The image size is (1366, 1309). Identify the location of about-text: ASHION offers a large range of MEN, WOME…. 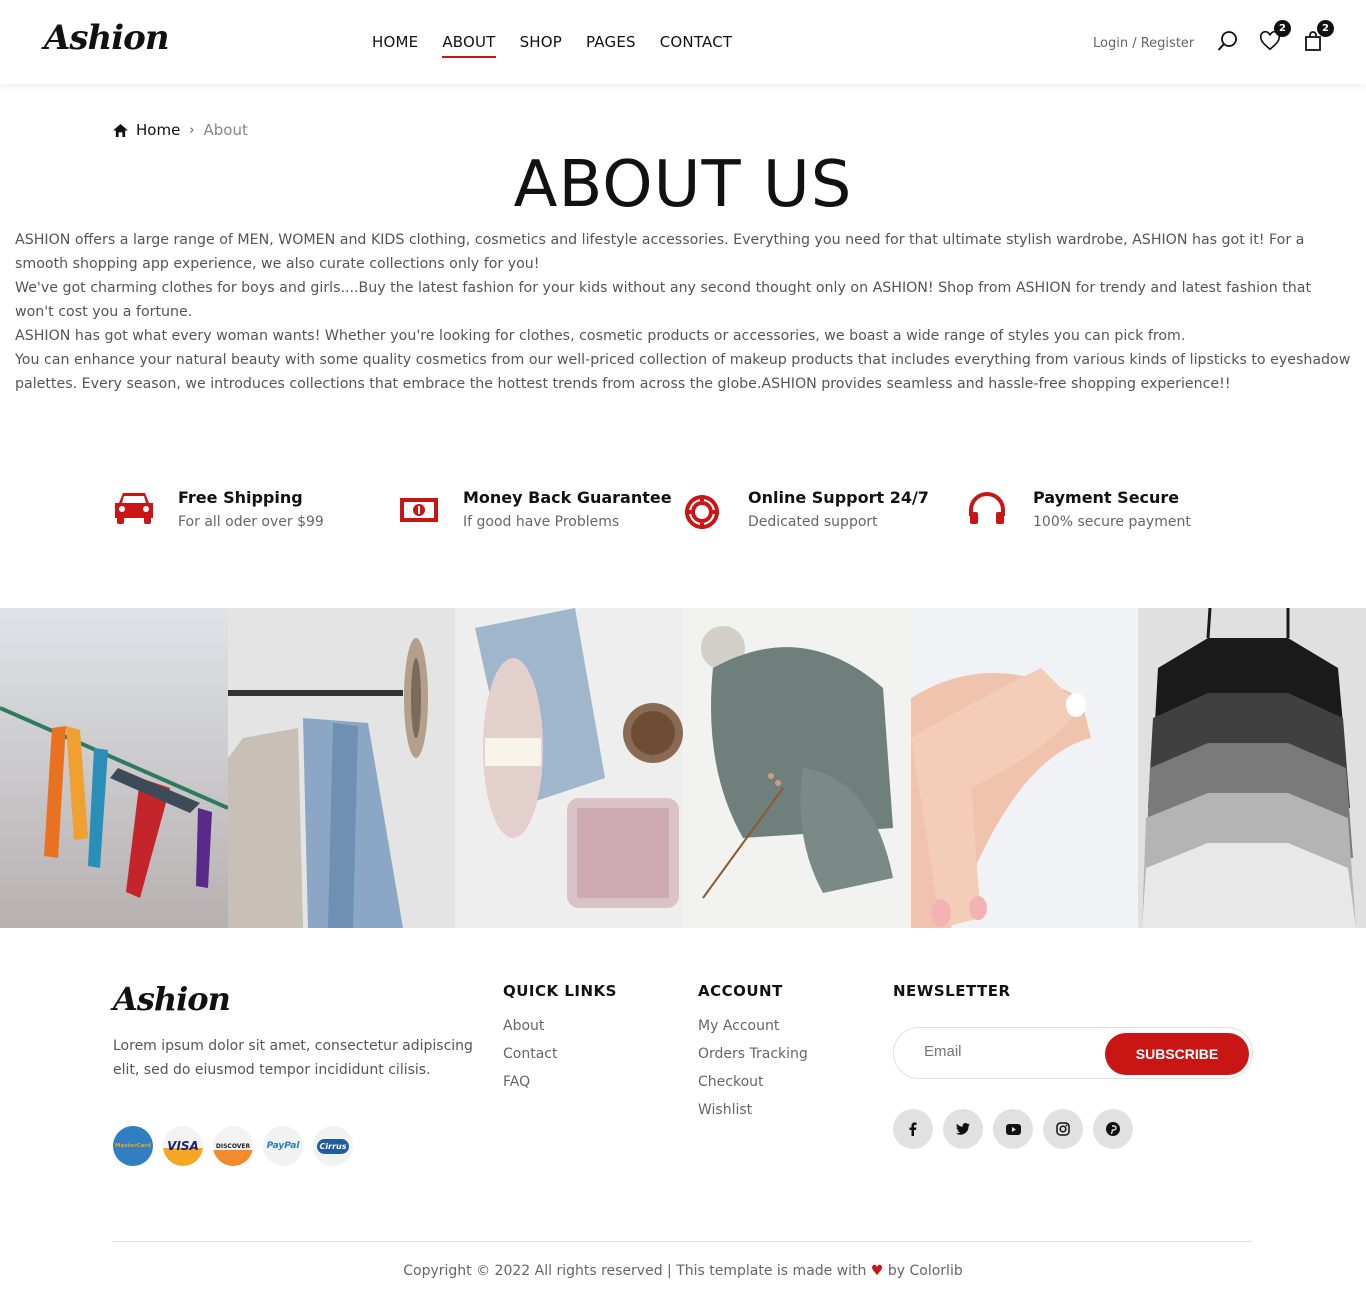
(683, 312).